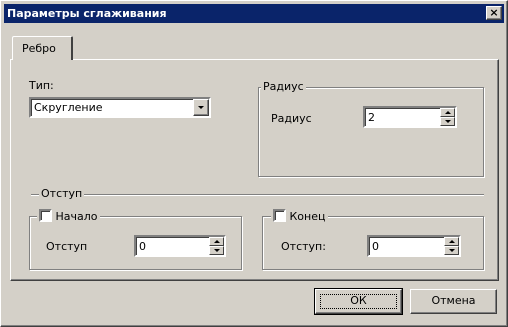  Describe the element at coordinates (414, 246) in the screenshot. I see `end-offset-spinbox: 0` at that location.